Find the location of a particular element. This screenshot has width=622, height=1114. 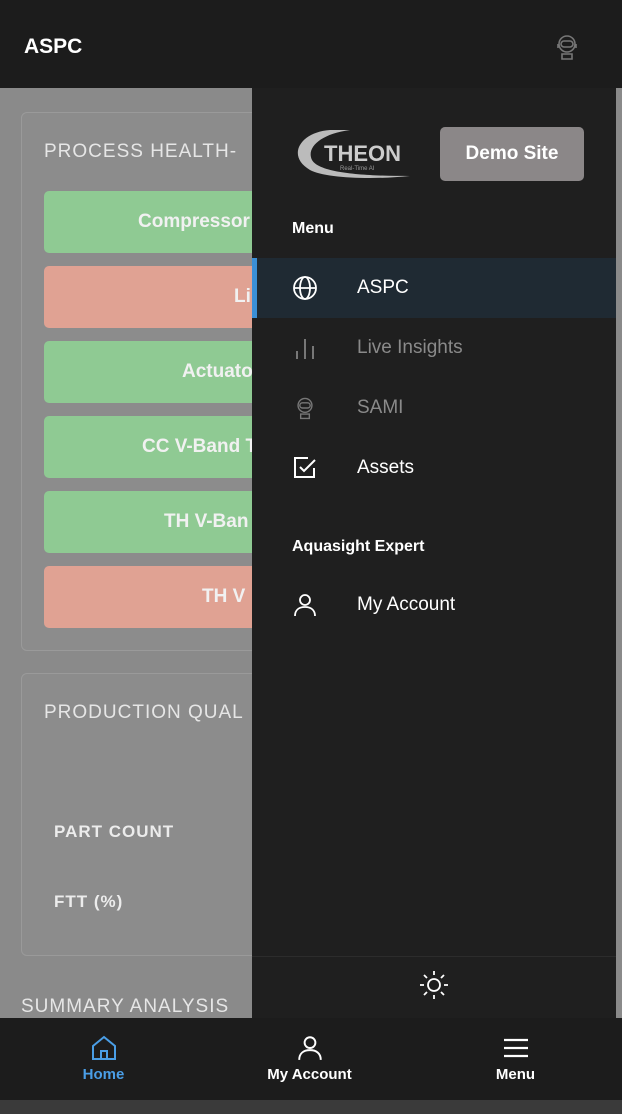

nav-label: My Account is located at coordinates (309, 1074).